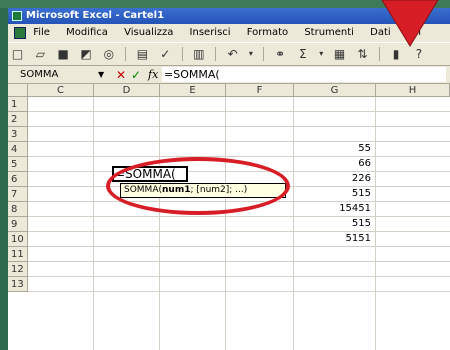  Describe the element at coordinates (362, 54) in the screenshot. I see `sort-ascending-icon: ⇅` at that location.